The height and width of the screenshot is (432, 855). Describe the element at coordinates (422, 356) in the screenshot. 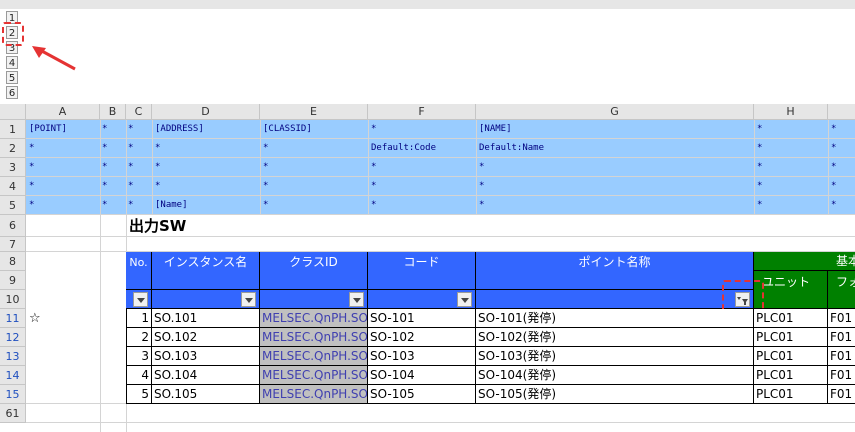

I see `cell-code: SO-103` at that location.